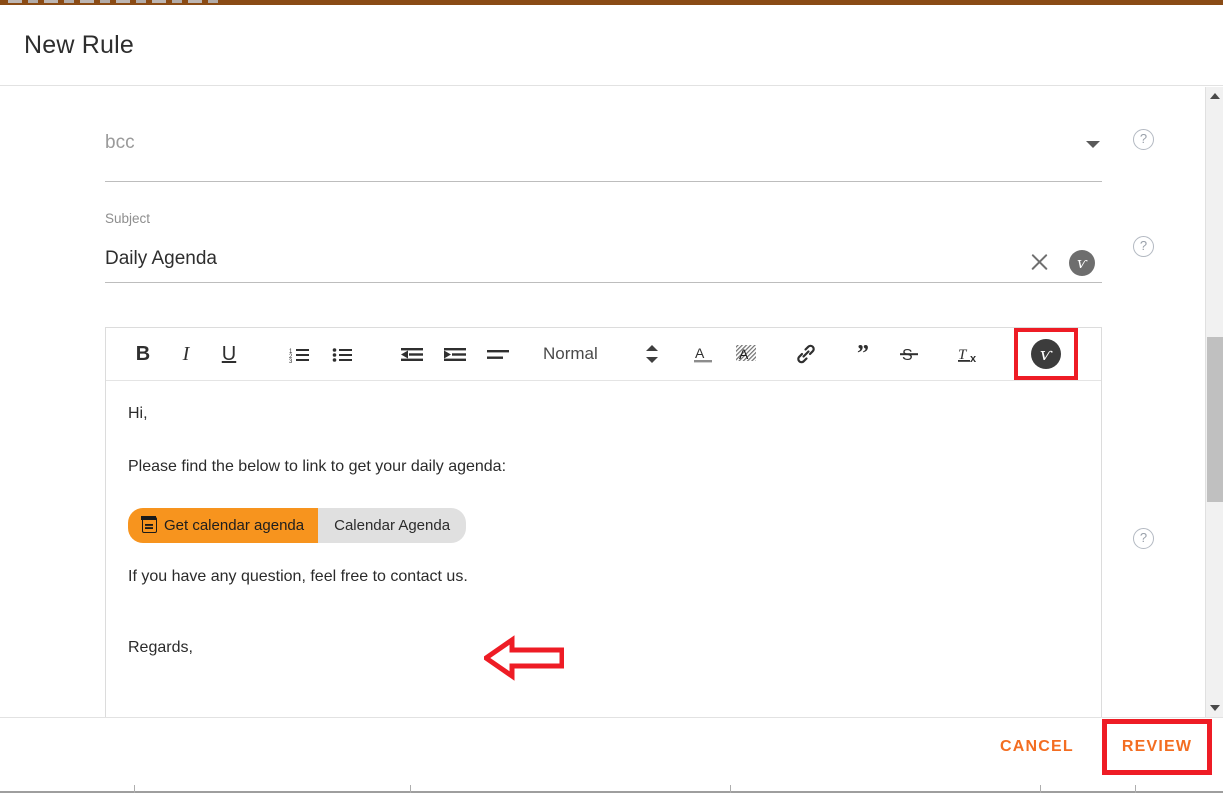 The width and height of the screenshot is (1223, 793). I want to click on link-icon, so click(806, 354).